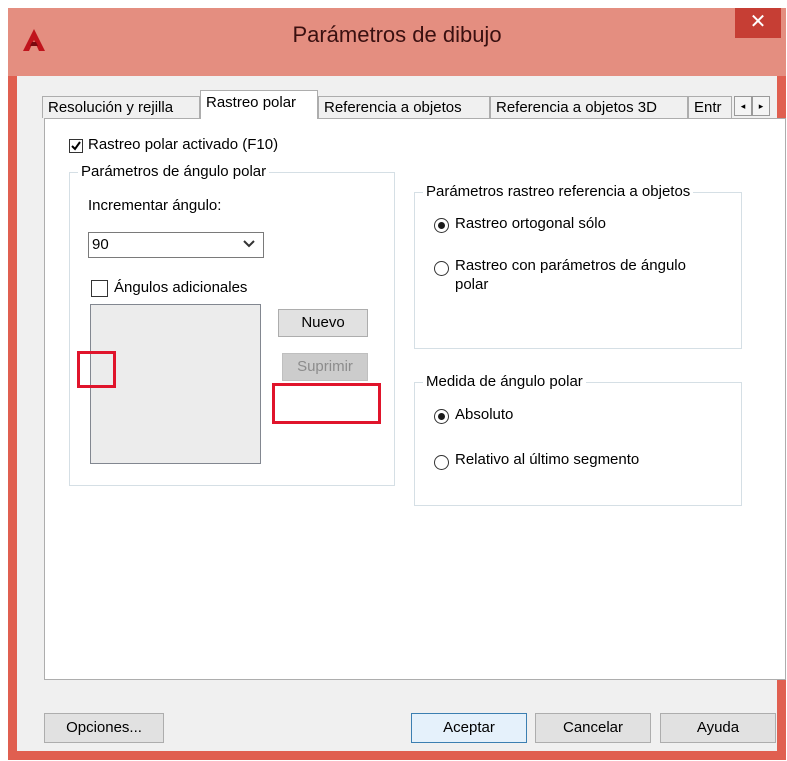 This screenshot has width=787, height=761. What do you see at coordinates (743, 106) in the screenshot?
I see `tab-scroll-left-button: ◂` at bounding box center [743, 106].